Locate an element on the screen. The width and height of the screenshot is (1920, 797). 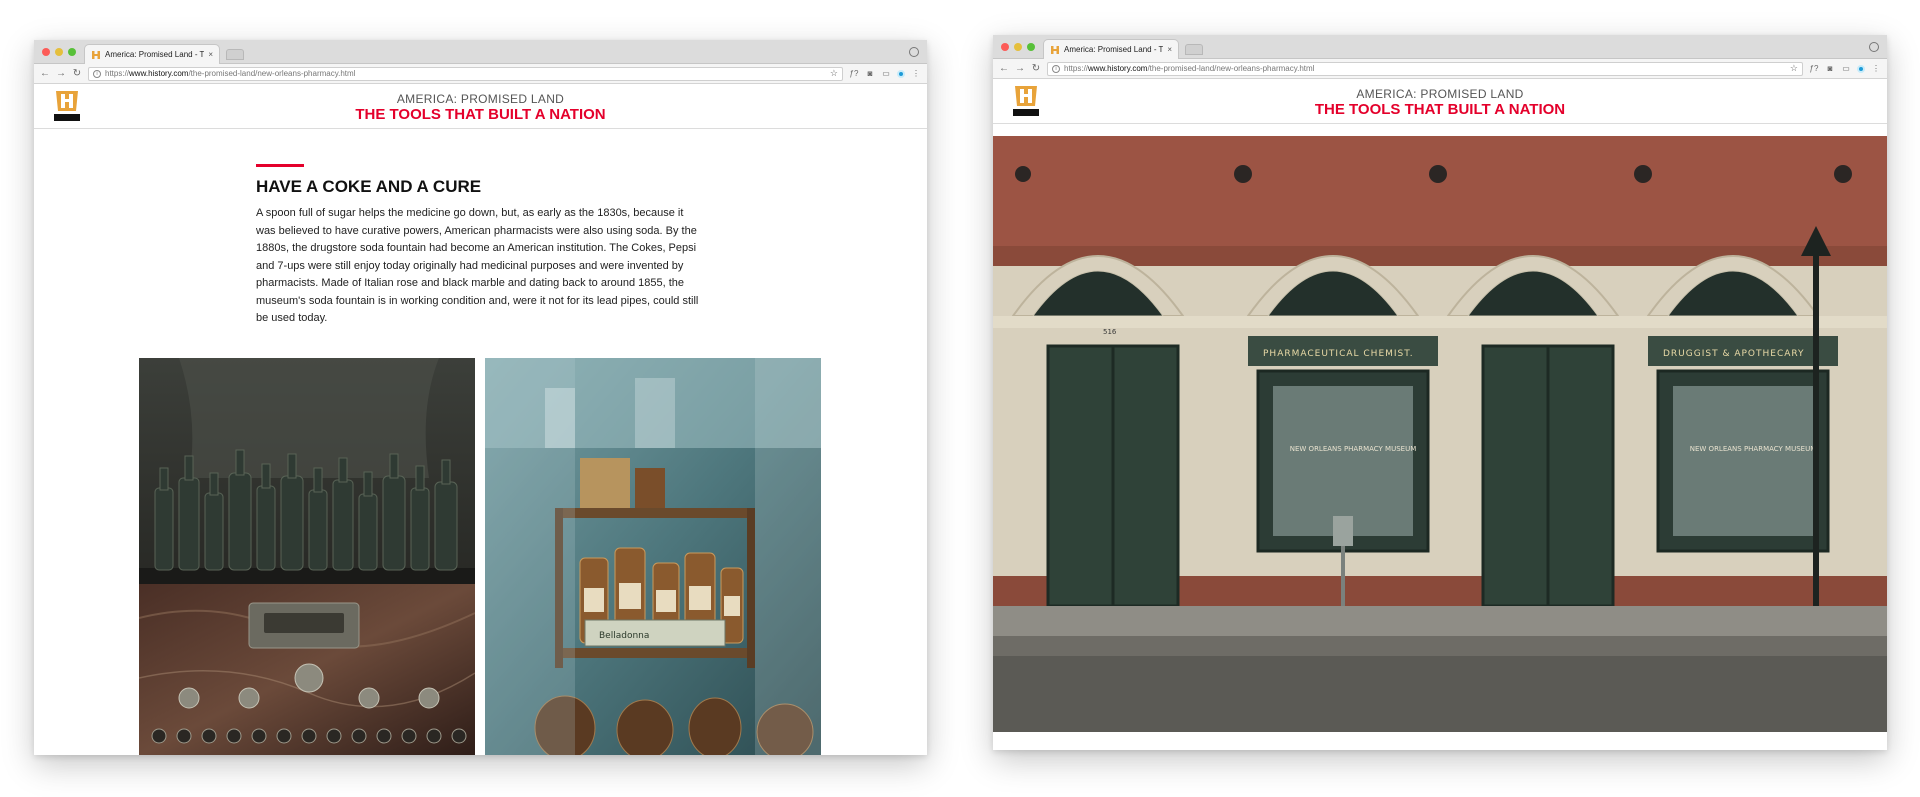
sign-pharmaceutical-chemist: PHARMACEUTICAL CHEMIST. is located at coordinates (1338, 354).